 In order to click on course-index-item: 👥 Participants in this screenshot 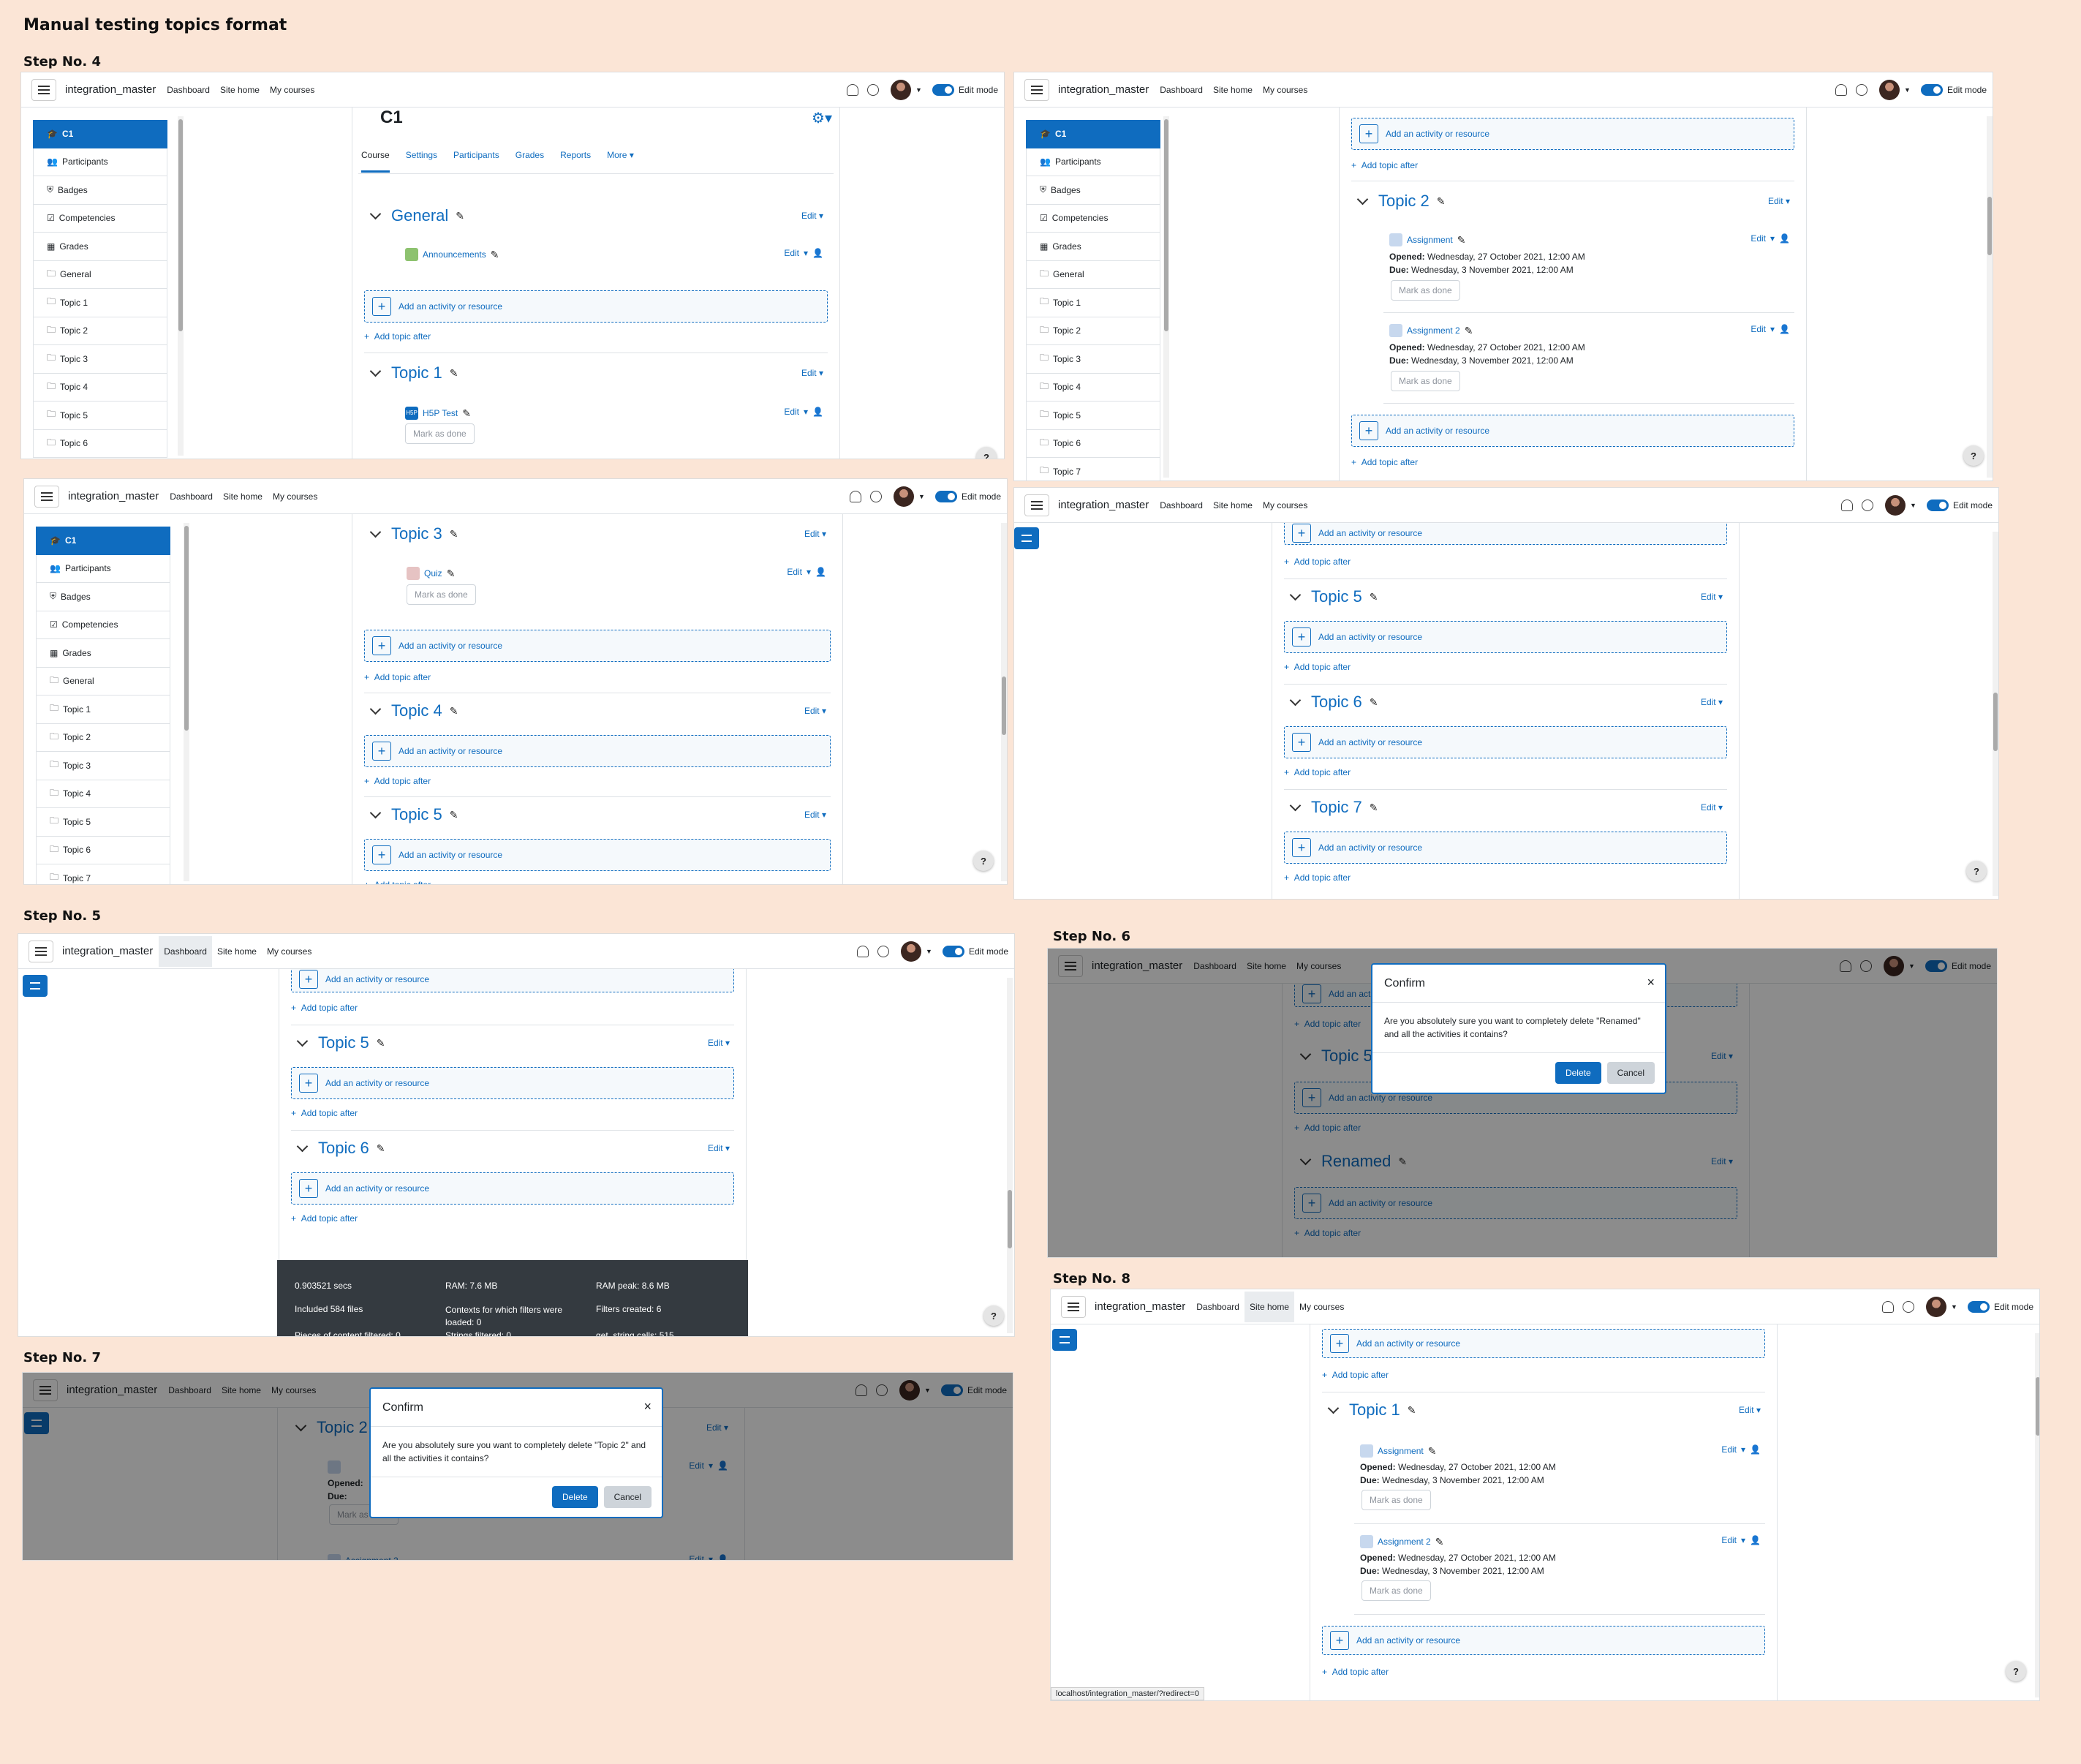, I will do `click(1093, 162)`.